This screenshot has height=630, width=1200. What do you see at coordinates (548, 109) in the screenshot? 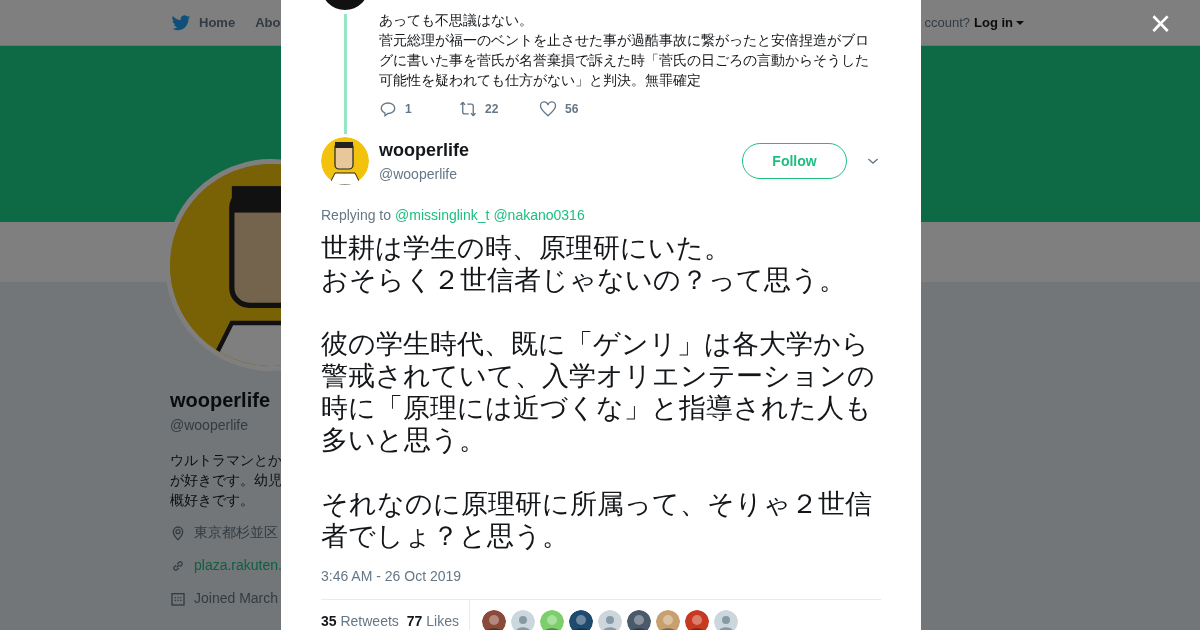
I see `like-icon` at bounding box center [548, 109].